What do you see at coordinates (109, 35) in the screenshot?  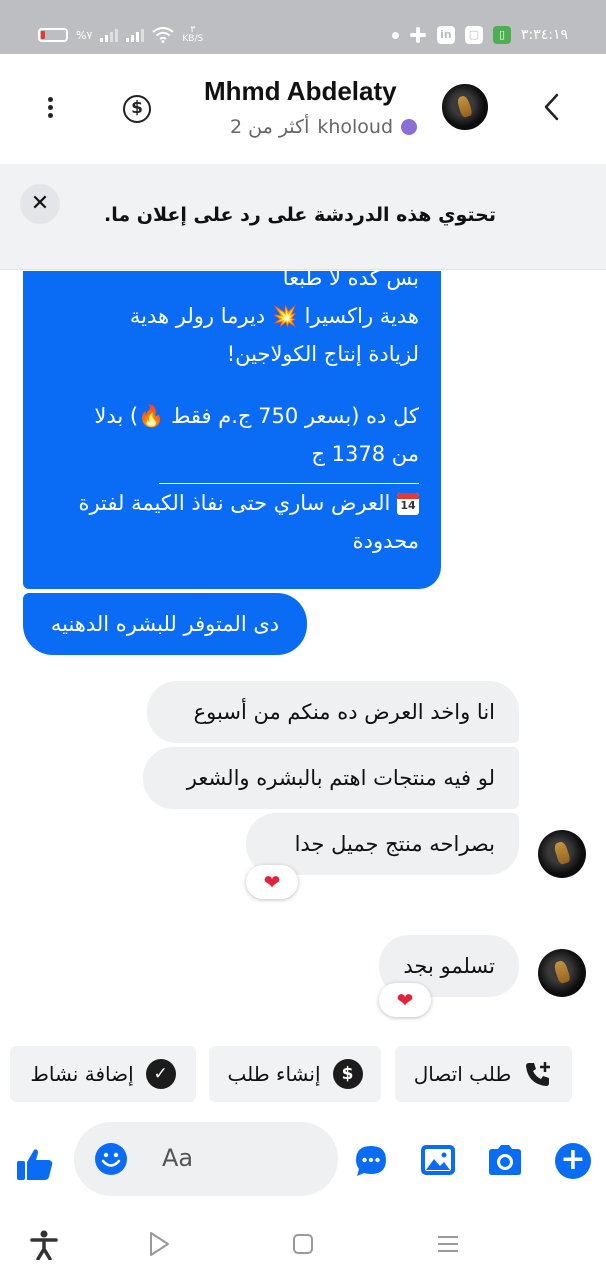 I see `signal-icon` at bounding box center [109, 35].